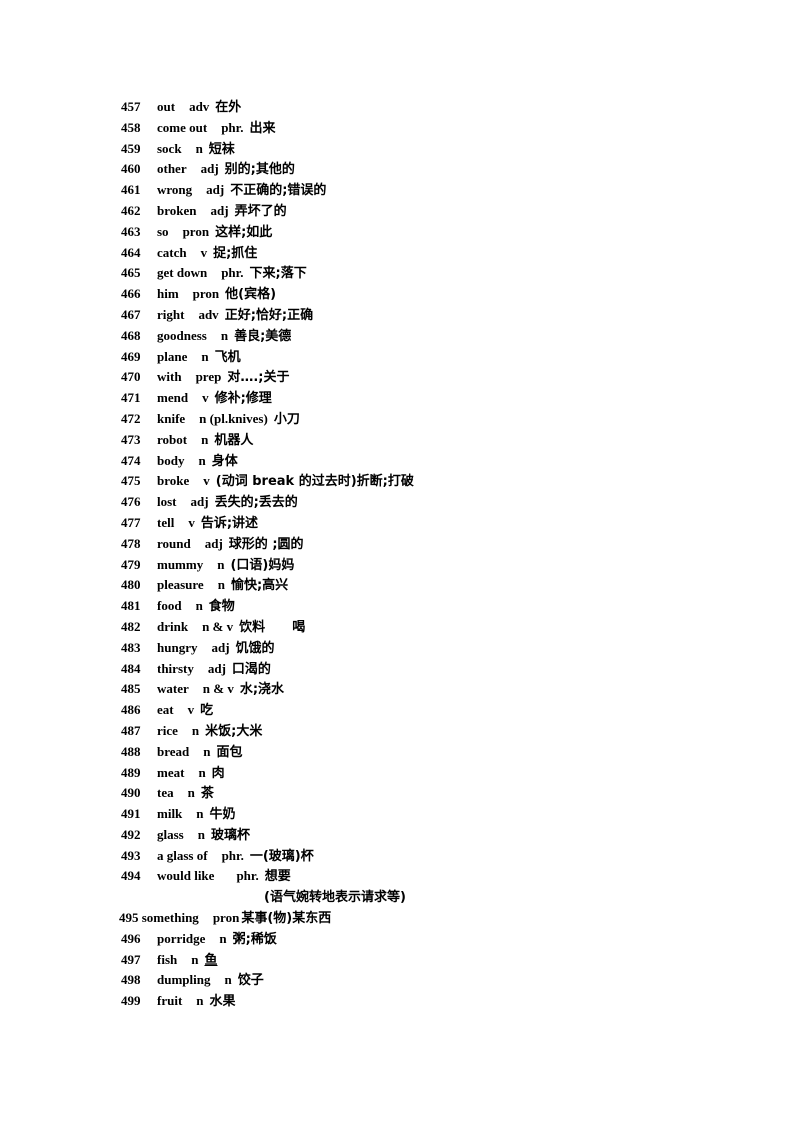  Describe the element at coordinates (171, 772) in the screenshot. I see `entry-word: meat` at that location.